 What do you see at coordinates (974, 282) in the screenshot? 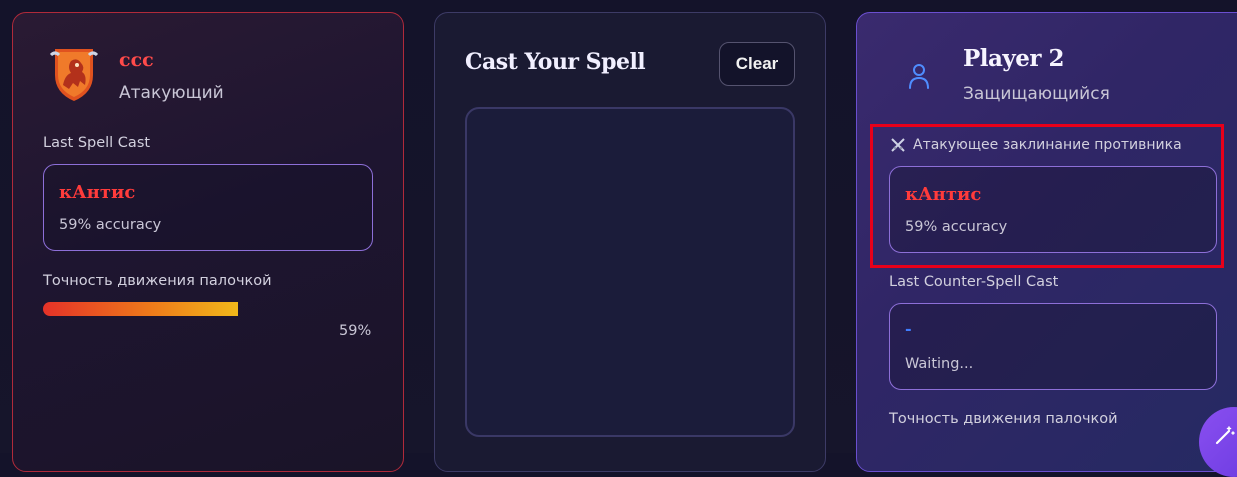
I see `counter-spell-label: Last Counter-Spell Cast` at bounding box center [974, 282].